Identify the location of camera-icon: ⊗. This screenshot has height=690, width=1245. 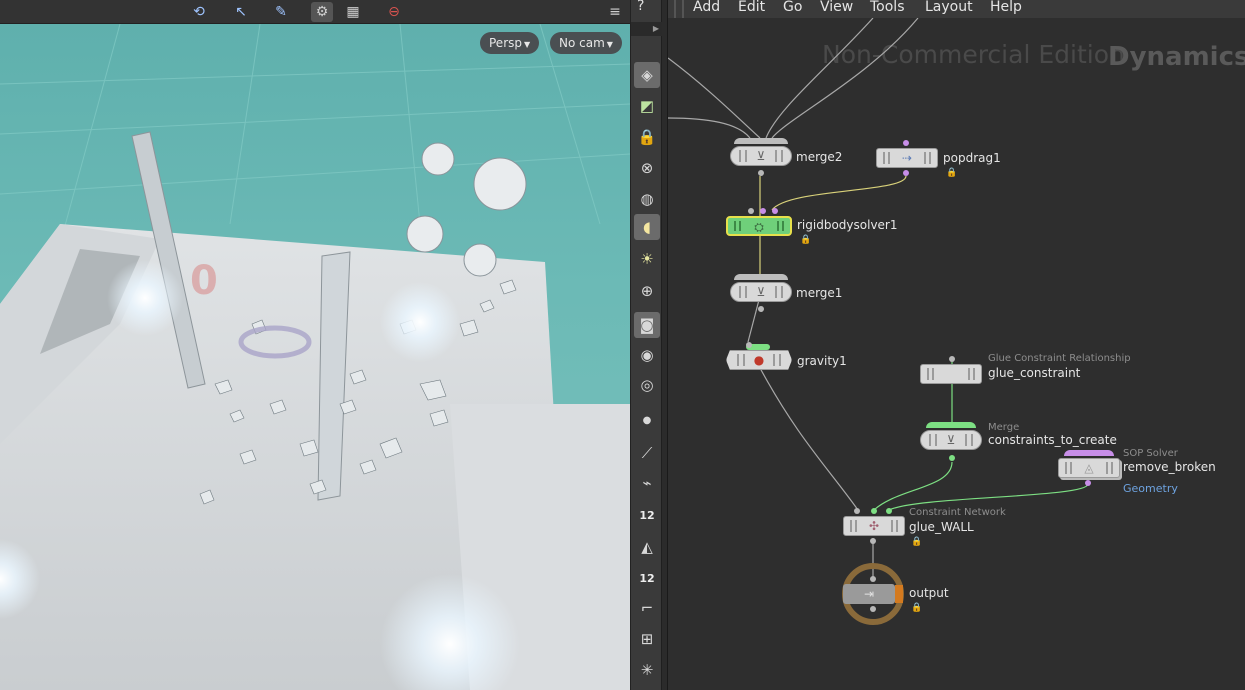
(647, 168).